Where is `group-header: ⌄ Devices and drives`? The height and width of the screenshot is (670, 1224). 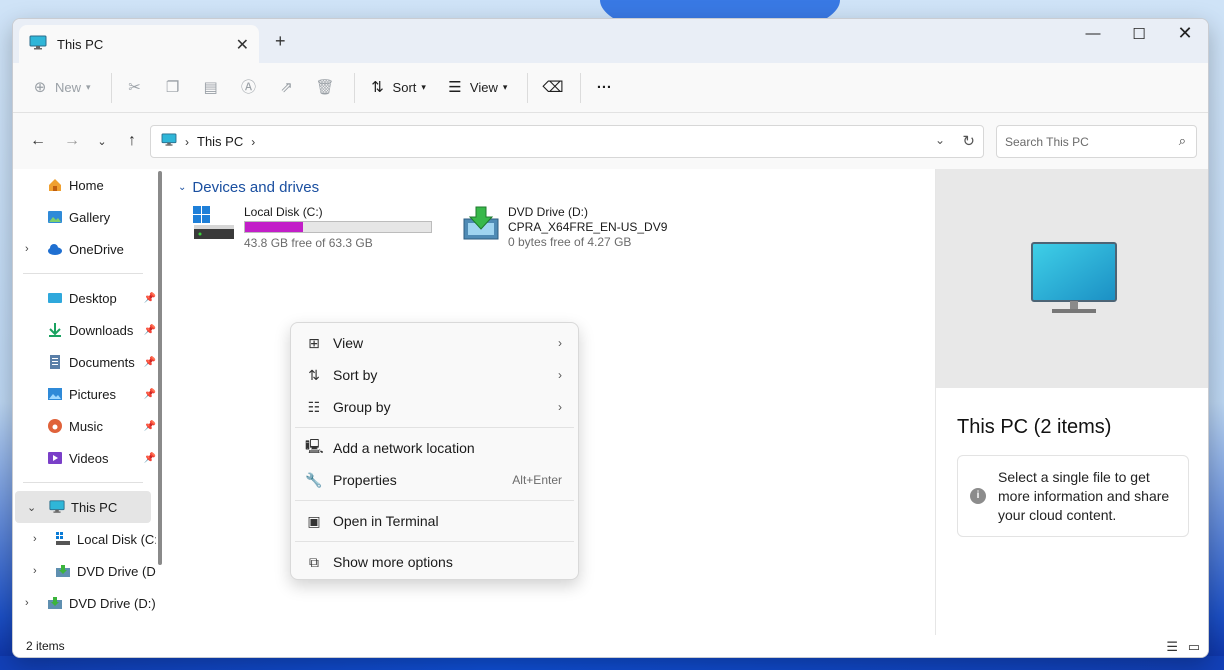
group-header: ⌄ Devices and drives is located at coordinates (248, 187).